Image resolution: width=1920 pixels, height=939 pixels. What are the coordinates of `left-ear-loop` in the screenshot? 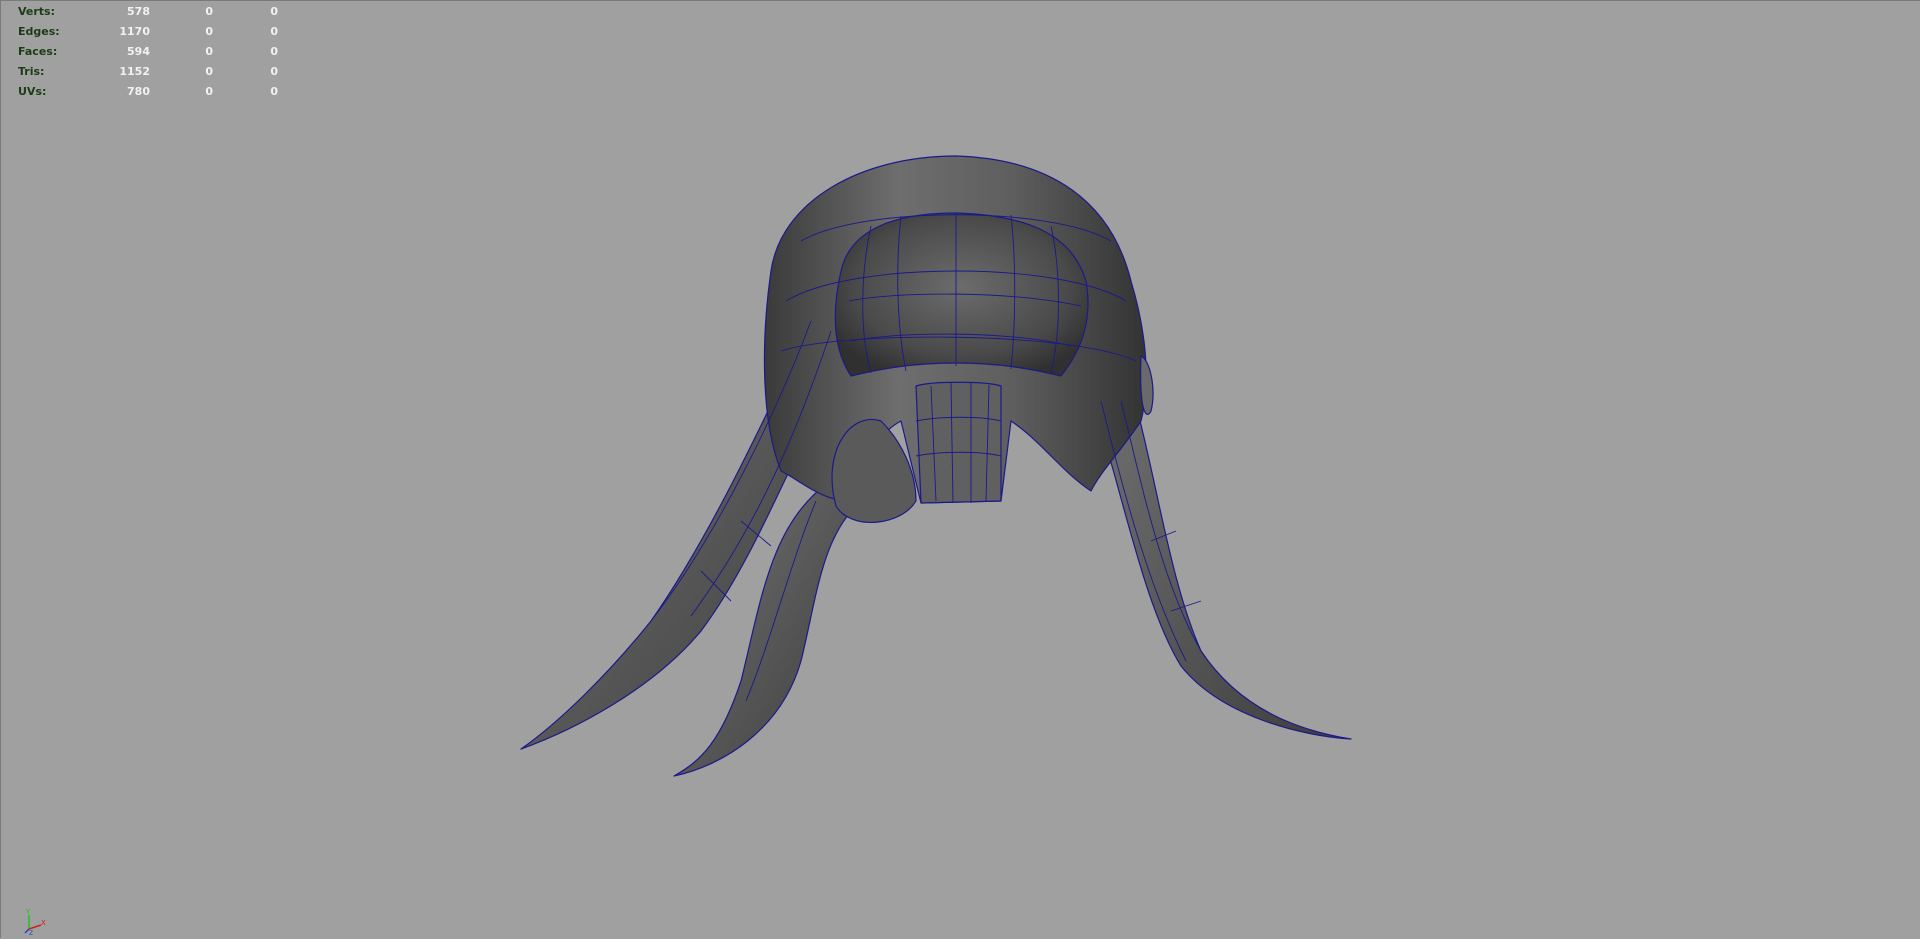 It's located at (874, 471).